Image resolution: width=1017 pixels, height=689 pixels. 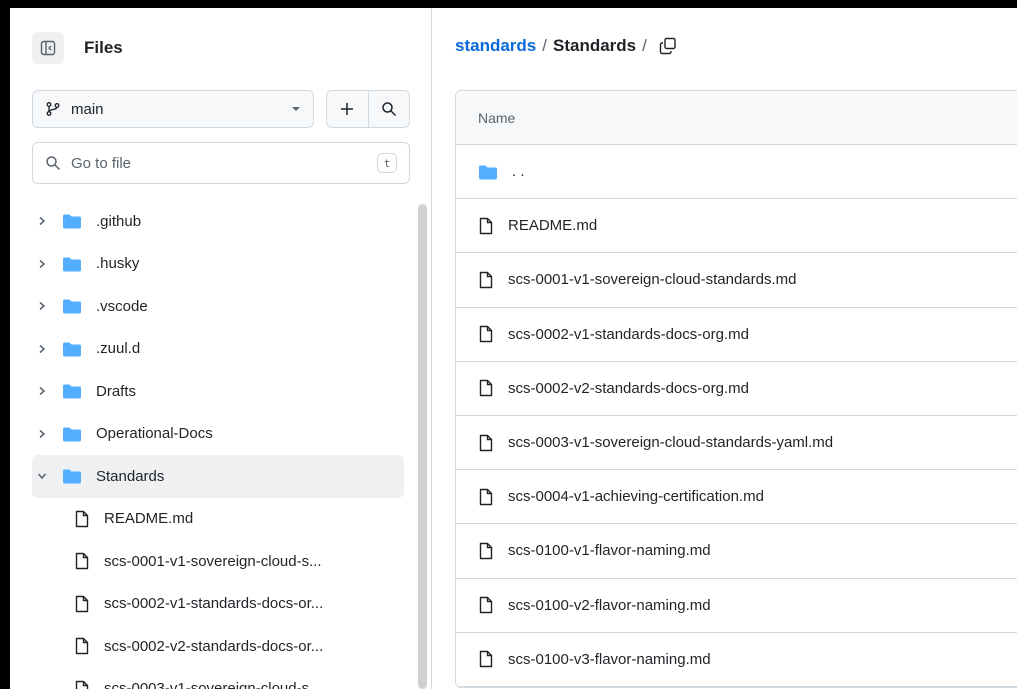 I want to click on table-row: scs-0100-v2-flavor-naming.md, so click(x=736, y=606).